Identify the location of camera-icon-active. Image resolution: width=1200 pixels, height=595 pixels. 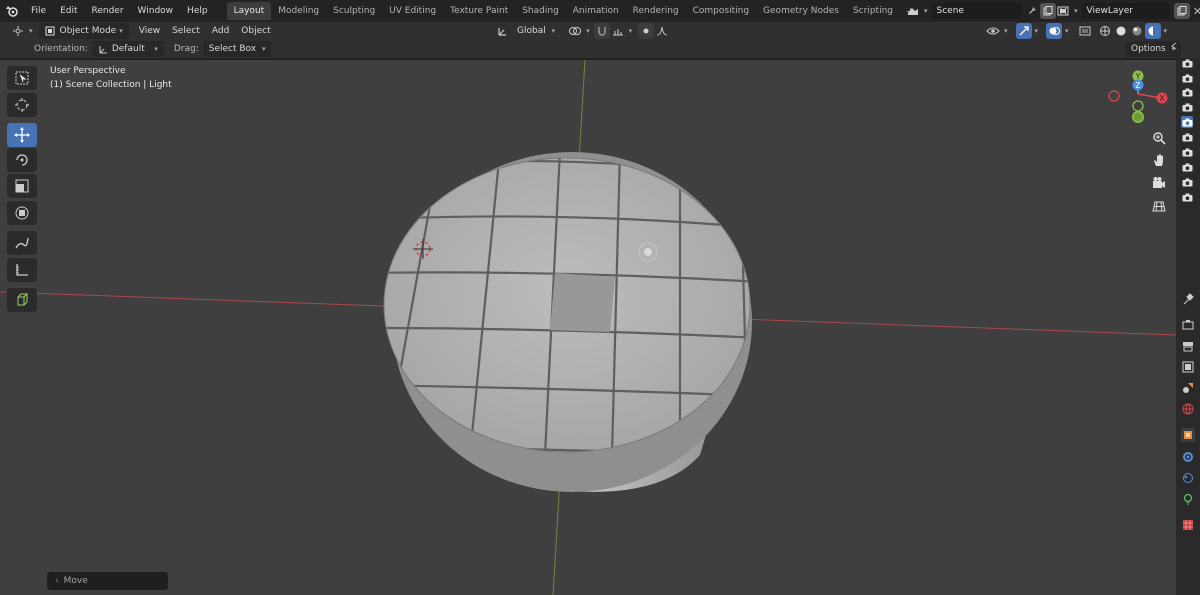
(1187, 122).